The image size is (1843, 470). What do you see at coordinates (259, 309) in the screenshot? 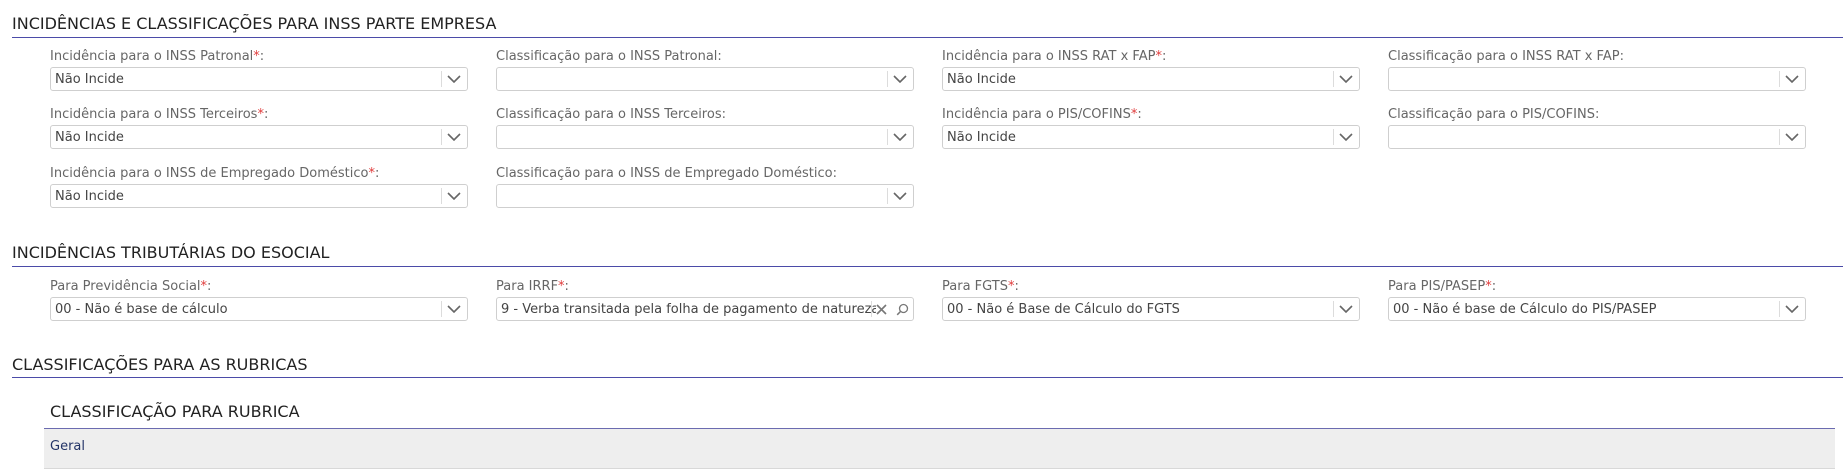
I see `previdencia-social-select: 00 - Não é base de cálculo` at bounding box center [259, 309].